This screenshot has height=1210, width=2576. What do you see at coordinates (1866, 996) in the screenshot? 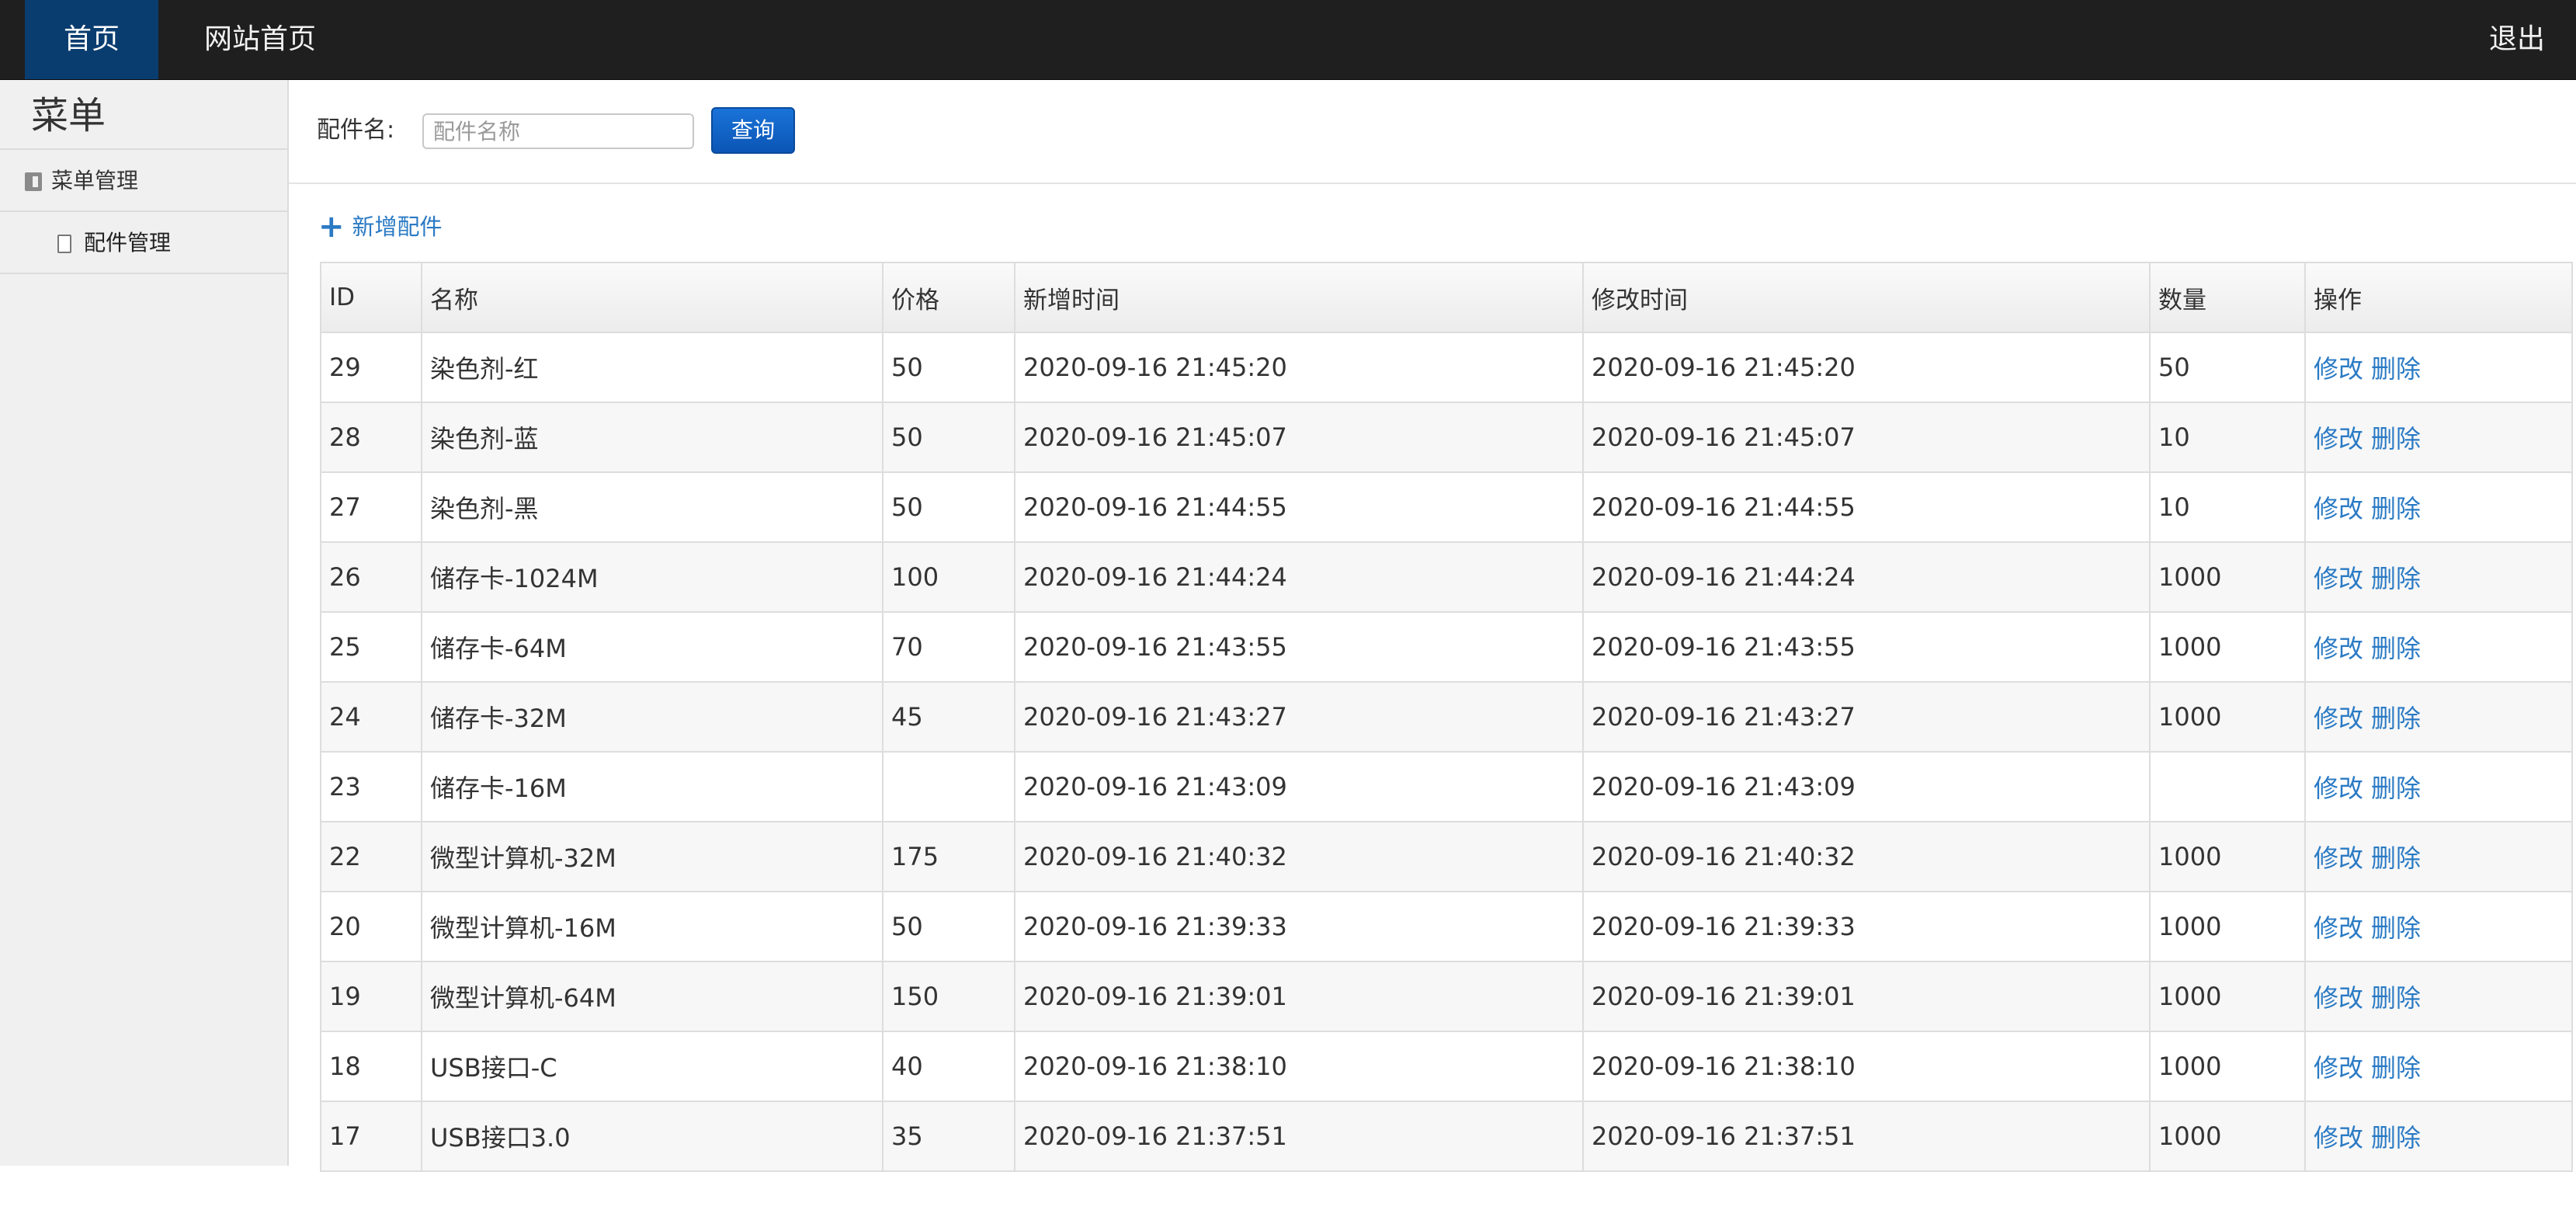
I see `cell-modified-time: 2020-09-16 21:39:01` at bounding box center [1866, 996].